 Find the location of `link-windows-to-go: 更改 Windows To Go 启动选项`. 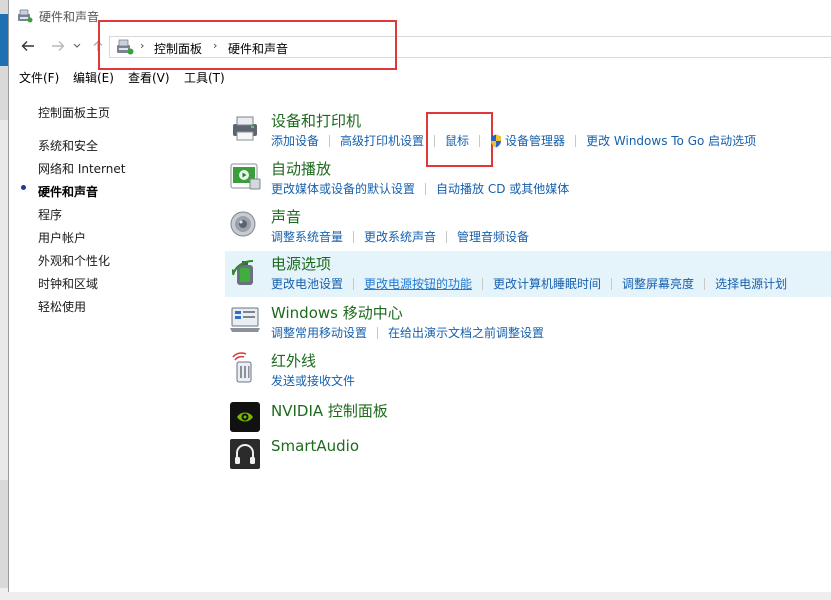

link-windows-to-go: 更改 Windows To Go 启动选项 is located at coordinates (671, 141).